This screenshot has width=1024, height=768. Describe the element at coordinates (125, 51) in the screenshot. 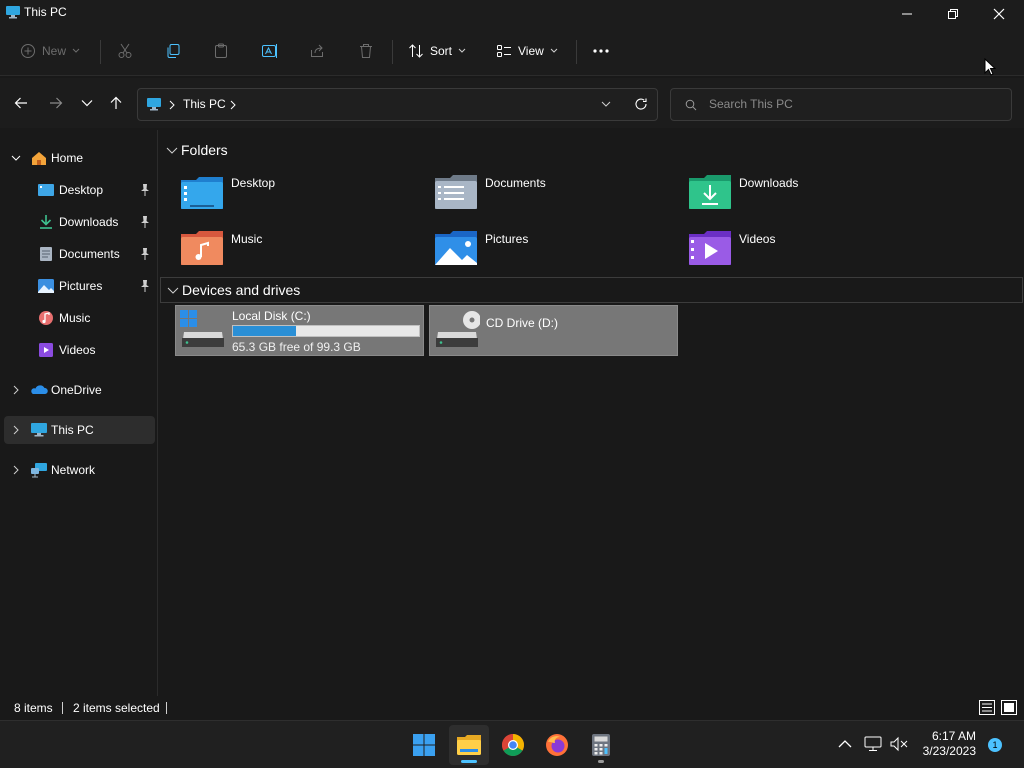

I see `cut-button` at that location.